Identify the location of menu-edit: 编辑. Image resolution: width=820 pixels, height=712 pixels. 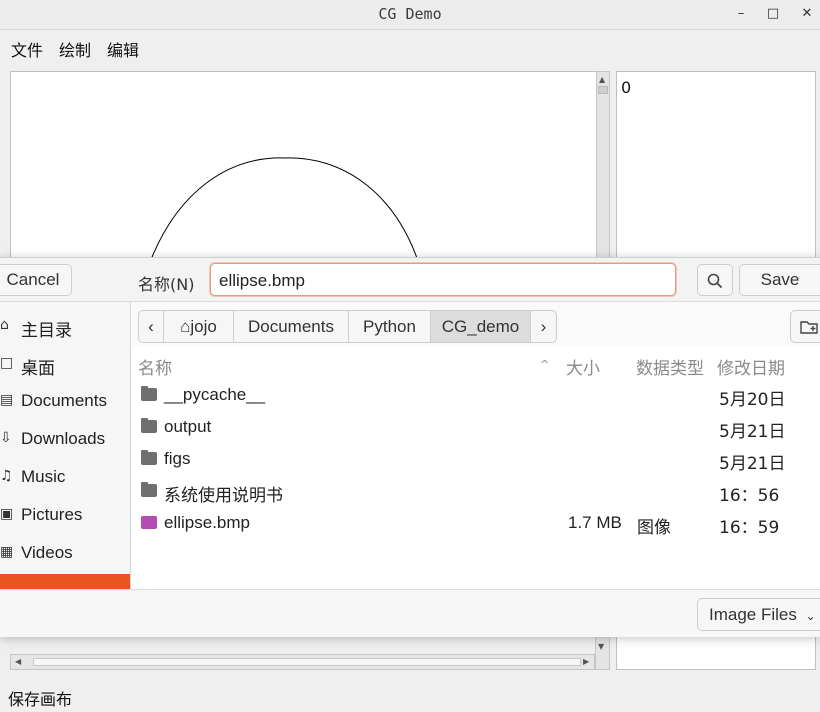
(123, 49).